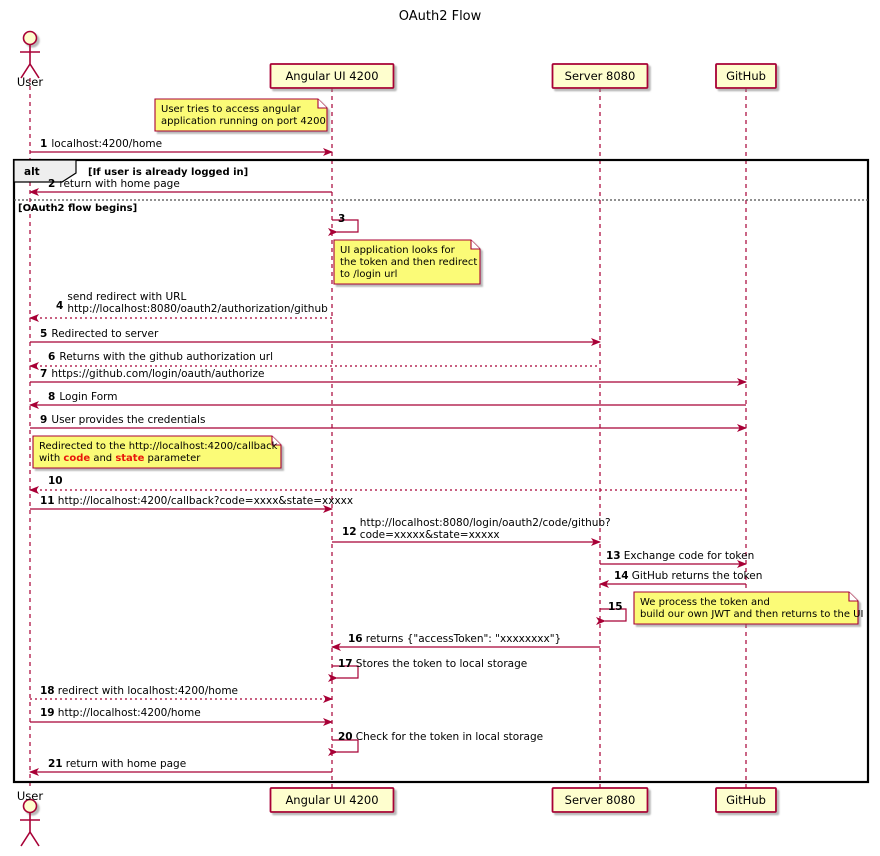 The height and width of the screenshot is (856, 880). What do you see at coordinates (345, 737) in the screenshot?
I see `message-number-20: 20` at bounding box center [345, 737].